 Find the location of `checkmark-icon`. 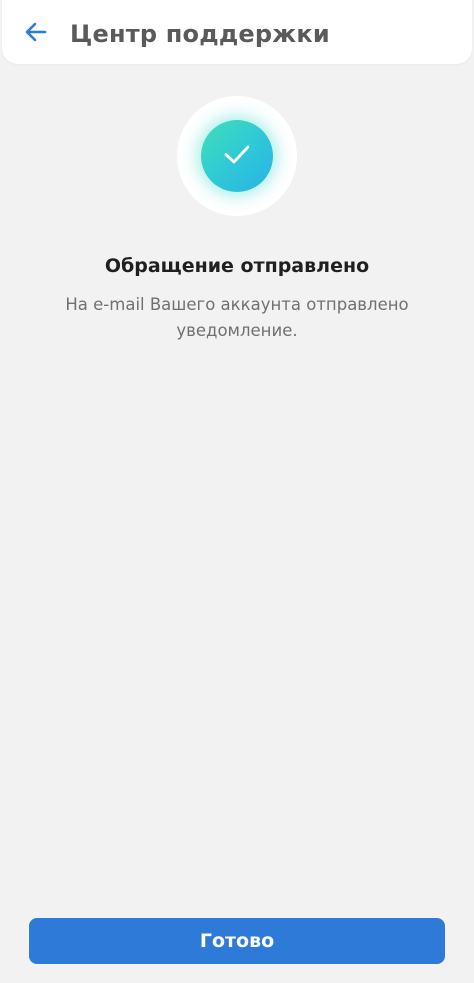

checkmark-icon is located at coordinates (237, 156).